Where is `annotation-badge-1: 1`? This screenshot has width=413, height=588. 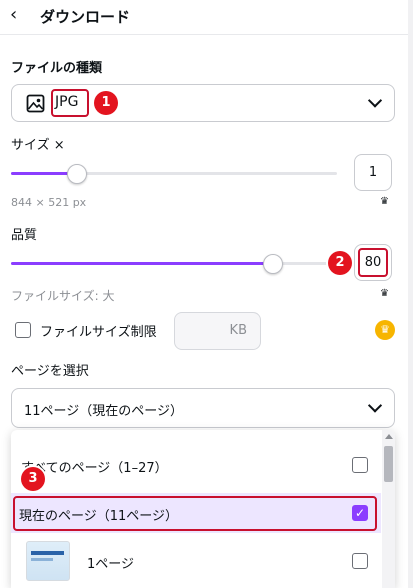
annotation-badge-1: 1 is located at coordinates (106, 103).